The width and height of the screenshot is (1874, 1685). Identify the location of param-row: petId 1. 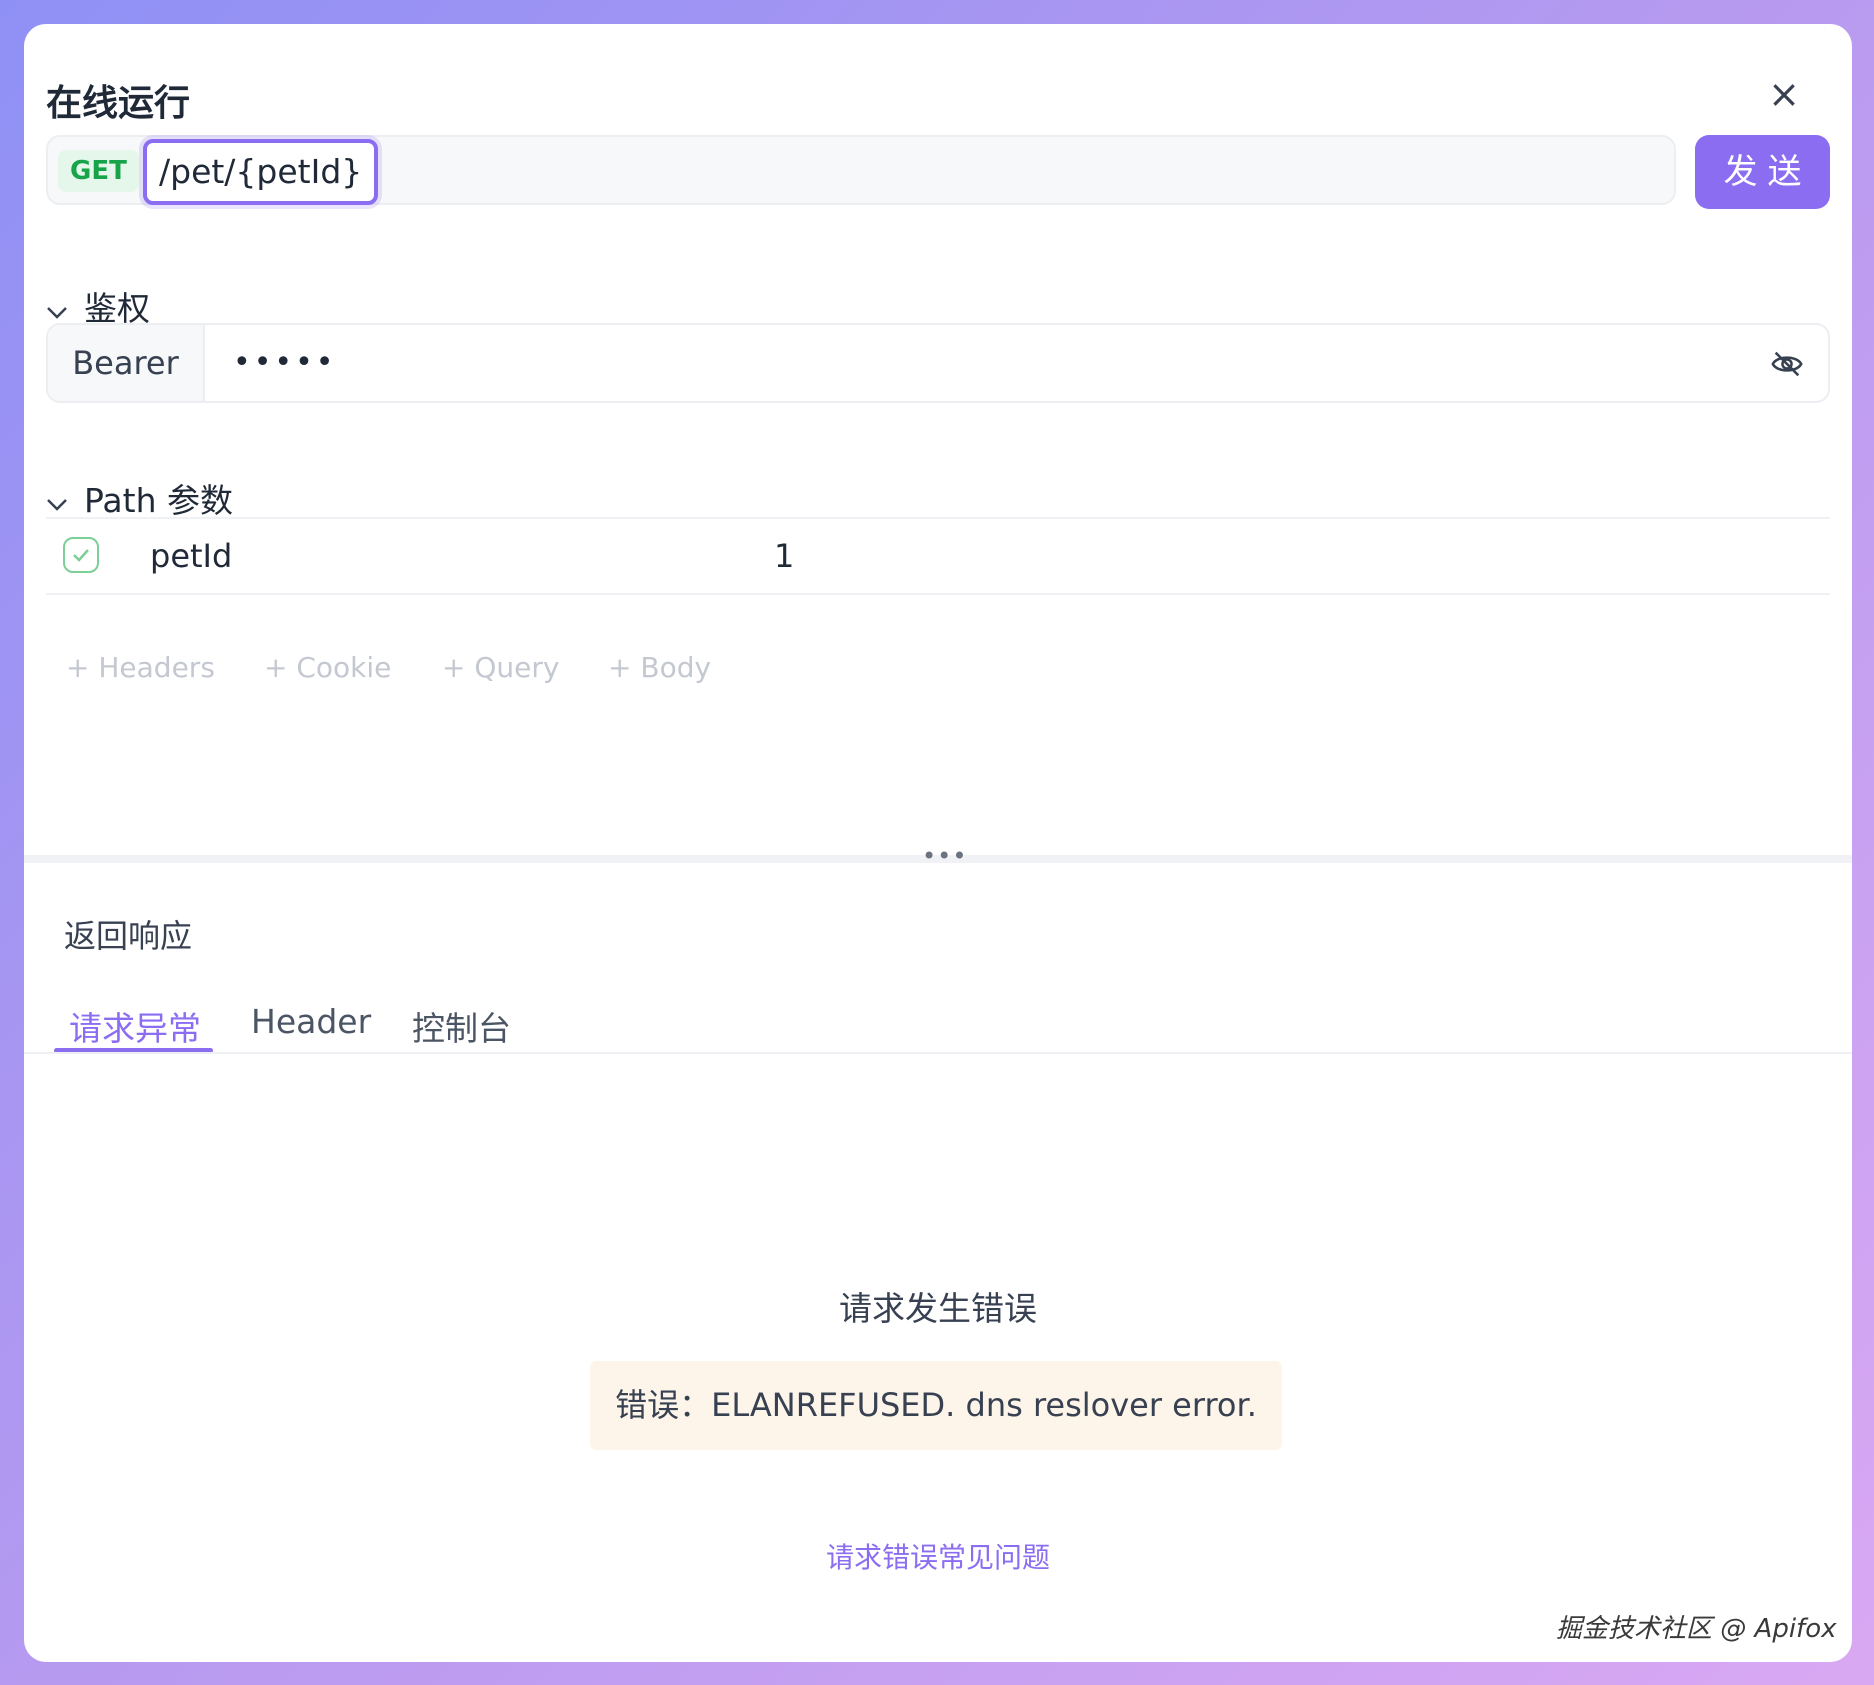
(938, 556).